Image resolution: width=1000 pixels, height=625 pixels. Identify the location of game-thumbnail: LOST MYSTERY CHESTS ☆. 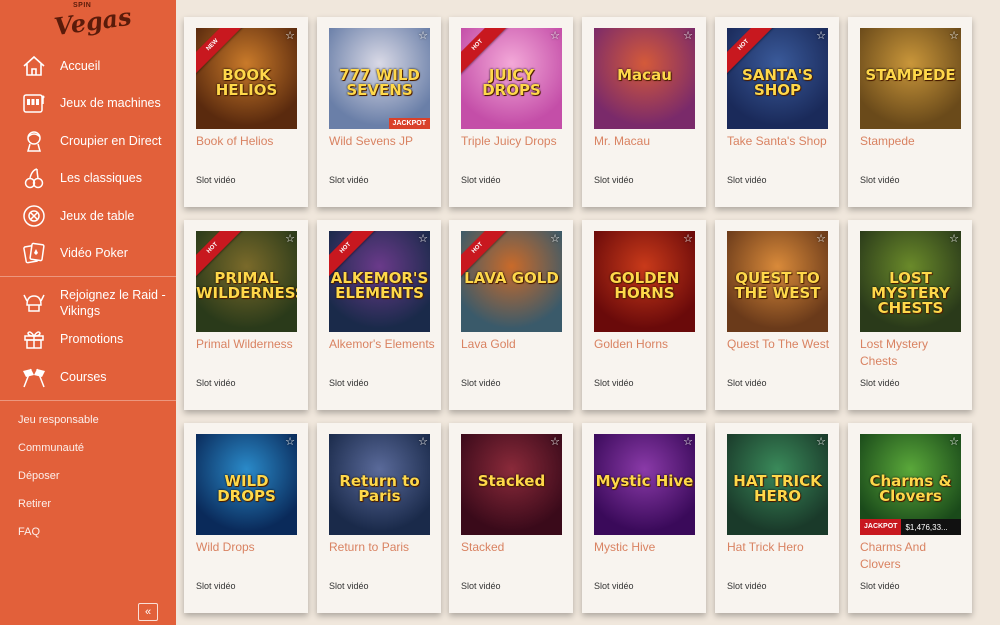
(910, 281).